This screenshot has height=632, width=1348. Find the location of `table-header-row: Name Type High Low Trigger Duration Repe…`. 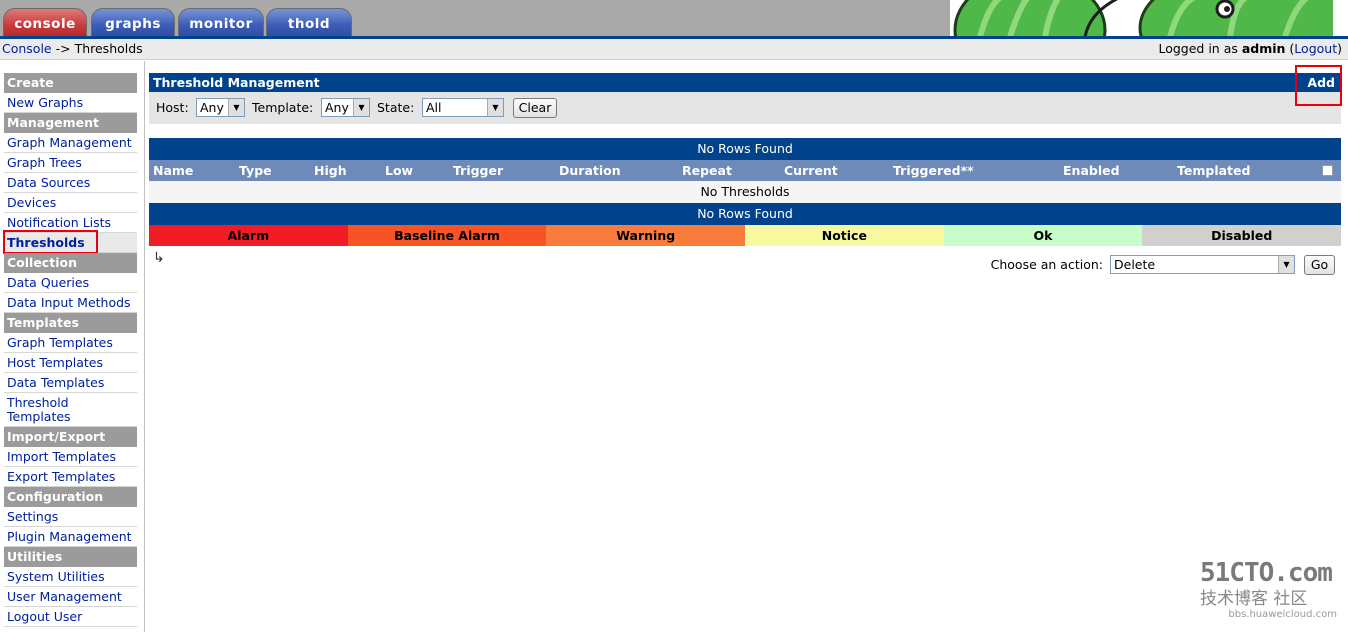

table-header-row: Name Type High Low Trigger Duration Repe… is located at coordinates (745, 170).